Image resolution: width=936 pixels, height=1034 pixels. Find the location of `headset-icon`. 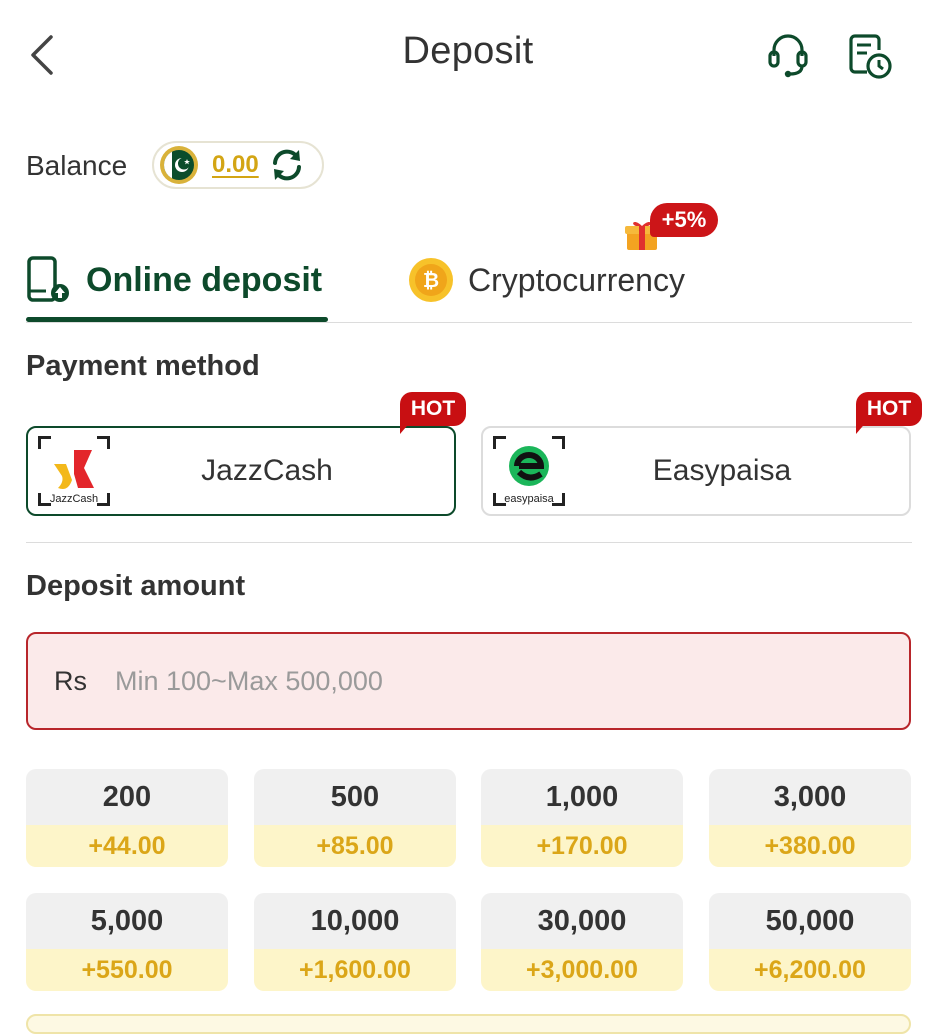

headset-icon is located at coordinates (788, 56).